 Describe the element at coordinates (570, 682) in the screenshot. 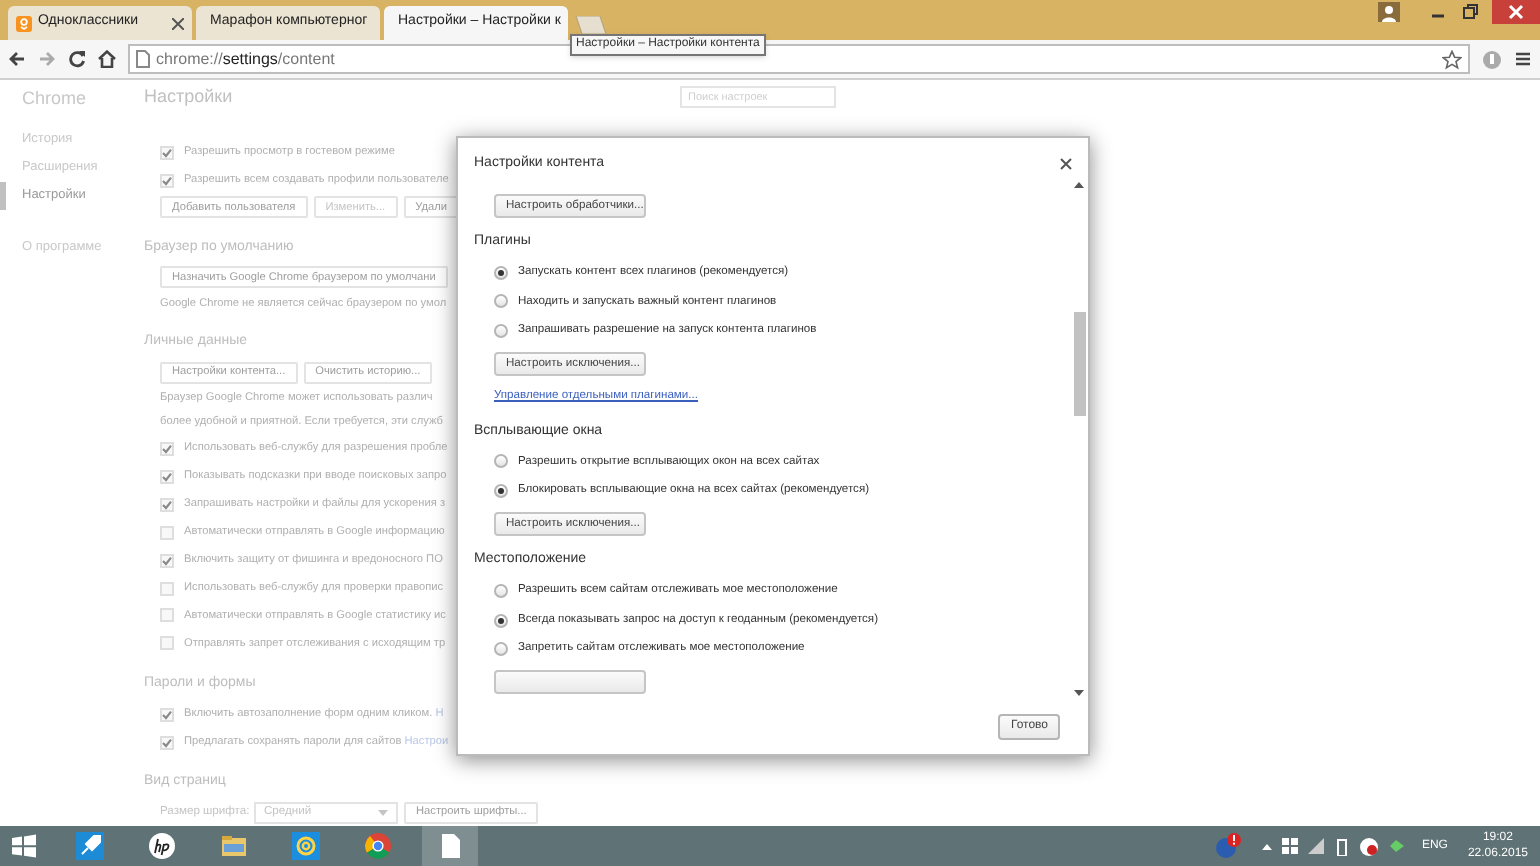

I see `button` at that location.